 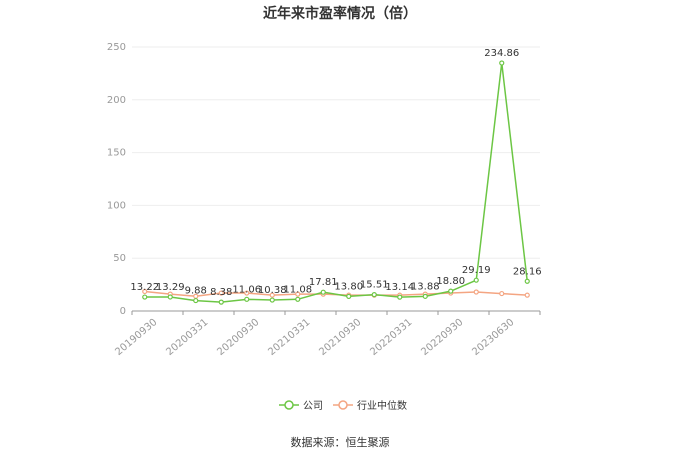 I want to click on x-tick-label: 20230630, so click(x=493, y=337).